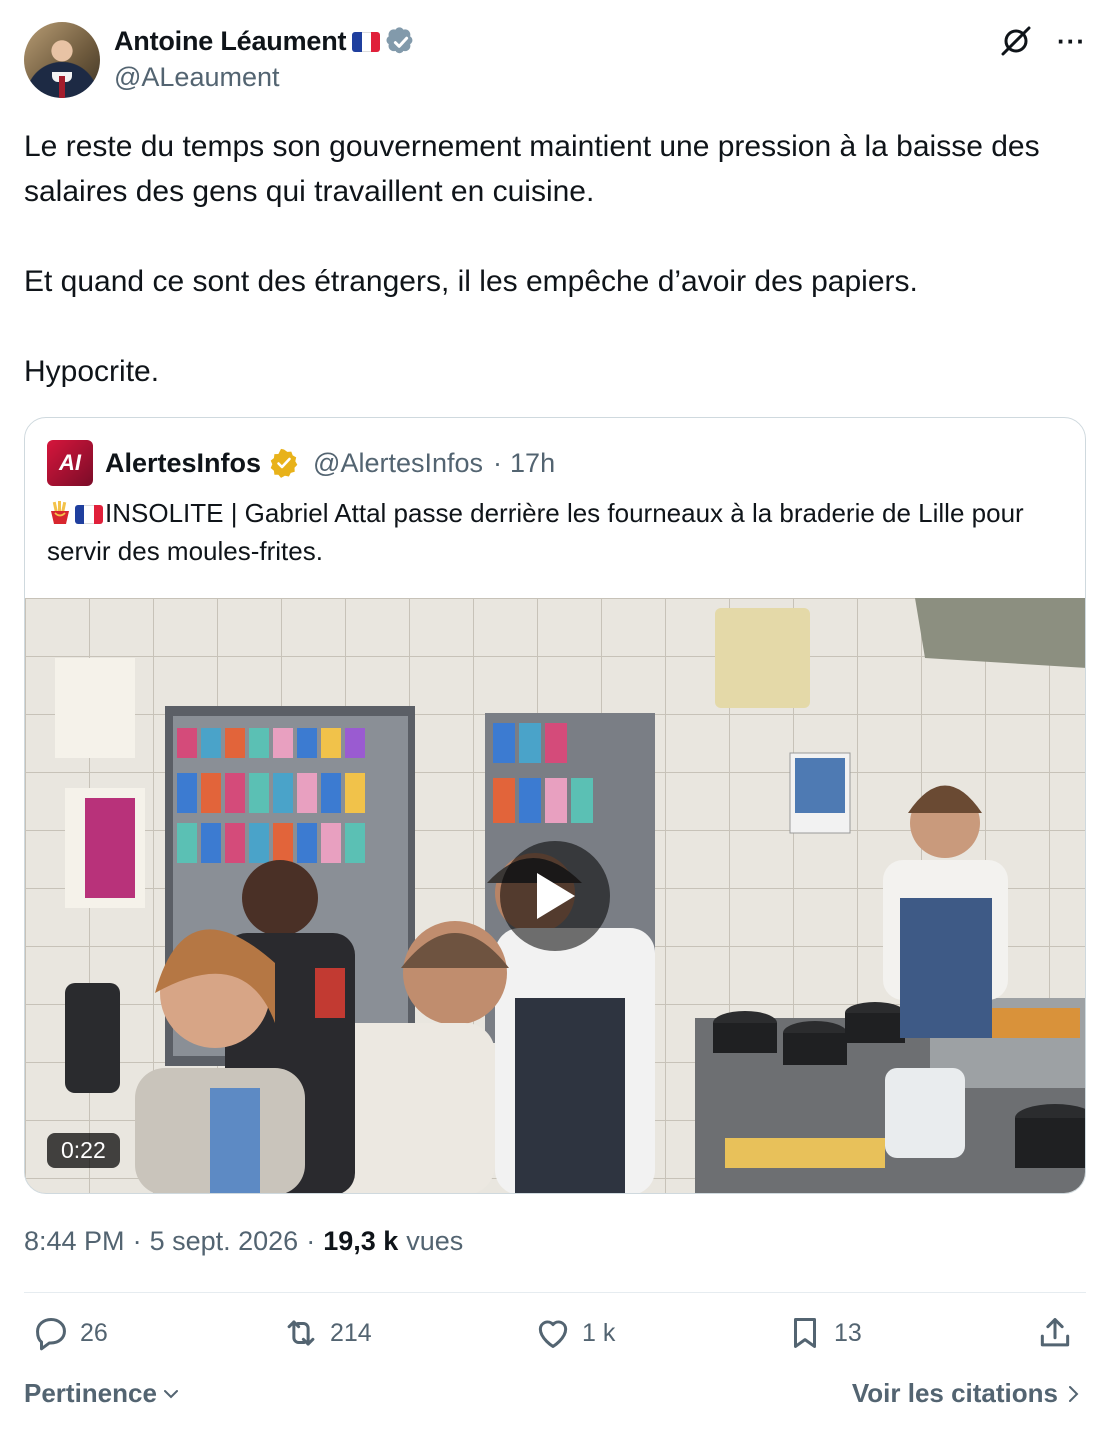 This screenshot has height=1432, width=1111. I want to click on action-bar: 26 214 1 k 13, so click(555, 1339).